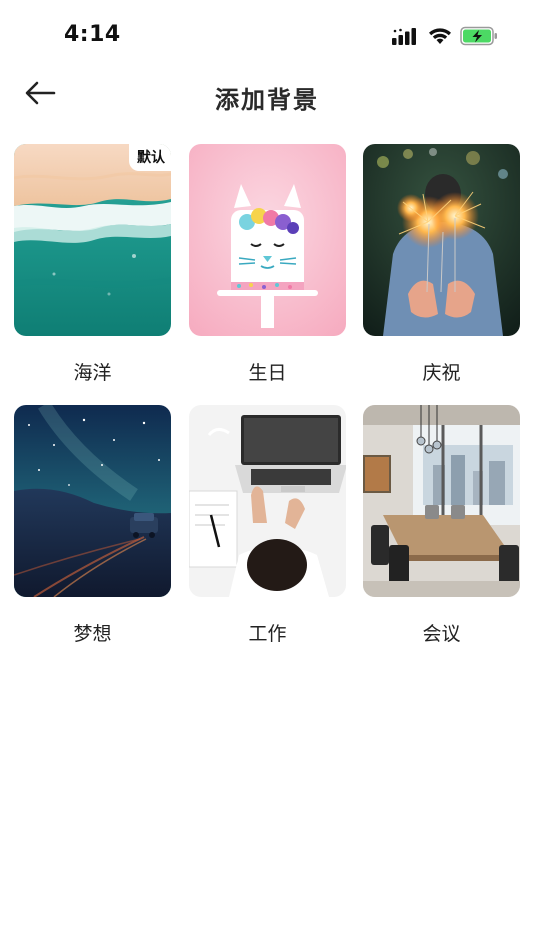 The height and width of the screenshot is (950, 534). I want to click on background-label: 梦想, so click(92, 634).